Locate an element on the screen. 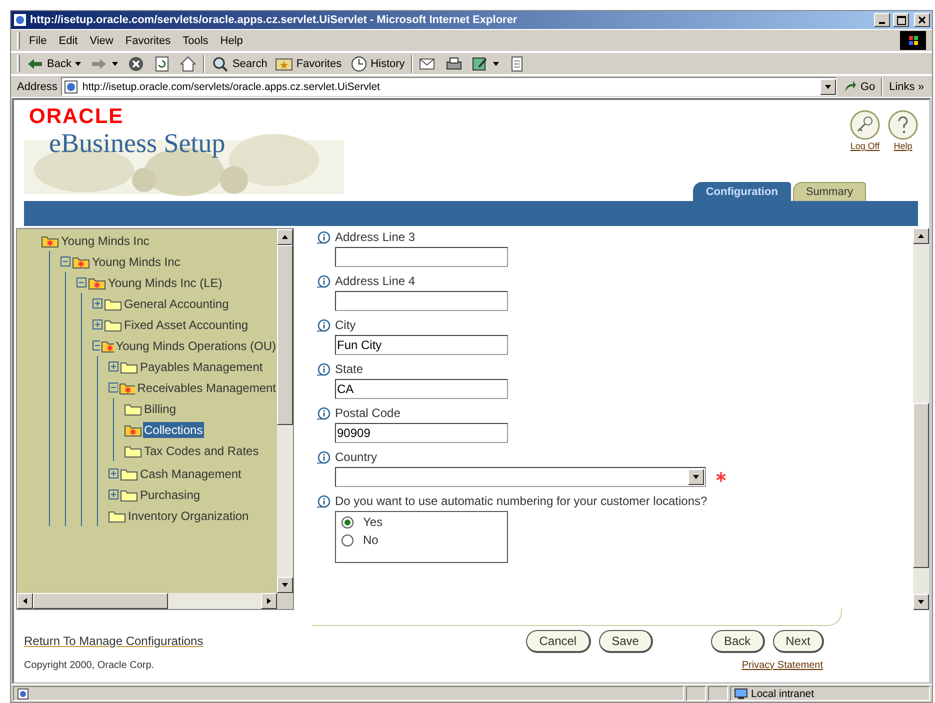  tree-item: Payables Management is located at coordinates (201, 366).